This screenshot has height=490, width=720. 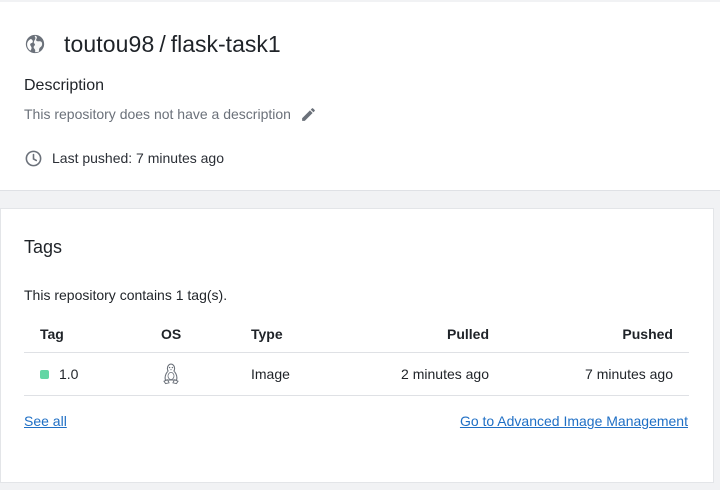 What do you see at coordinates (270, 374) in the screenshot?
I see `type-cell: Image` at bounding box center [270, 374].